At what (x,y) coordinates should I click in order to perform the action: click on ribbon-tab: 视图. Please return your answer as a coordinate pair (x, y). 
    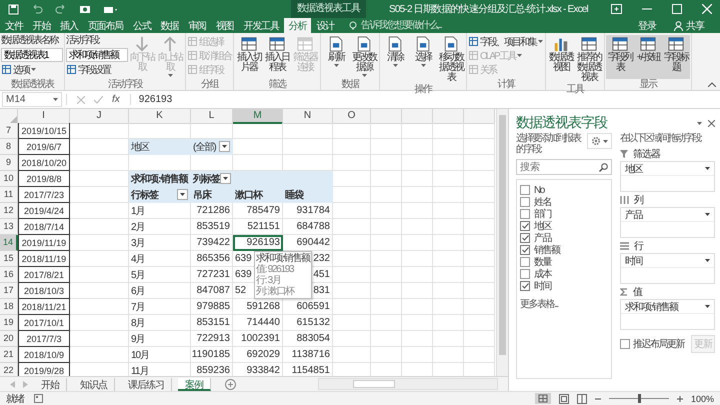
    Looking at the image, I should click on (224, 25).